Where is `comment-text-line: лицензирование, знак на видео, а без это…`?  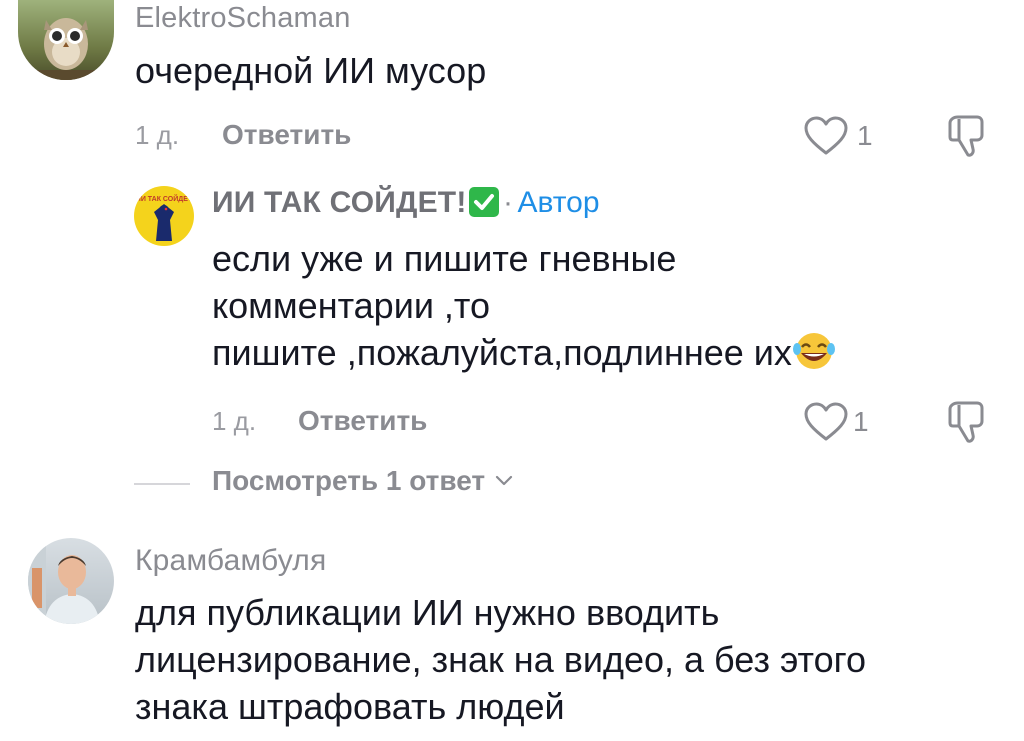 comment-text-line: лицензирование, знак на видео, а без это… is located at coordinates (501, 659).